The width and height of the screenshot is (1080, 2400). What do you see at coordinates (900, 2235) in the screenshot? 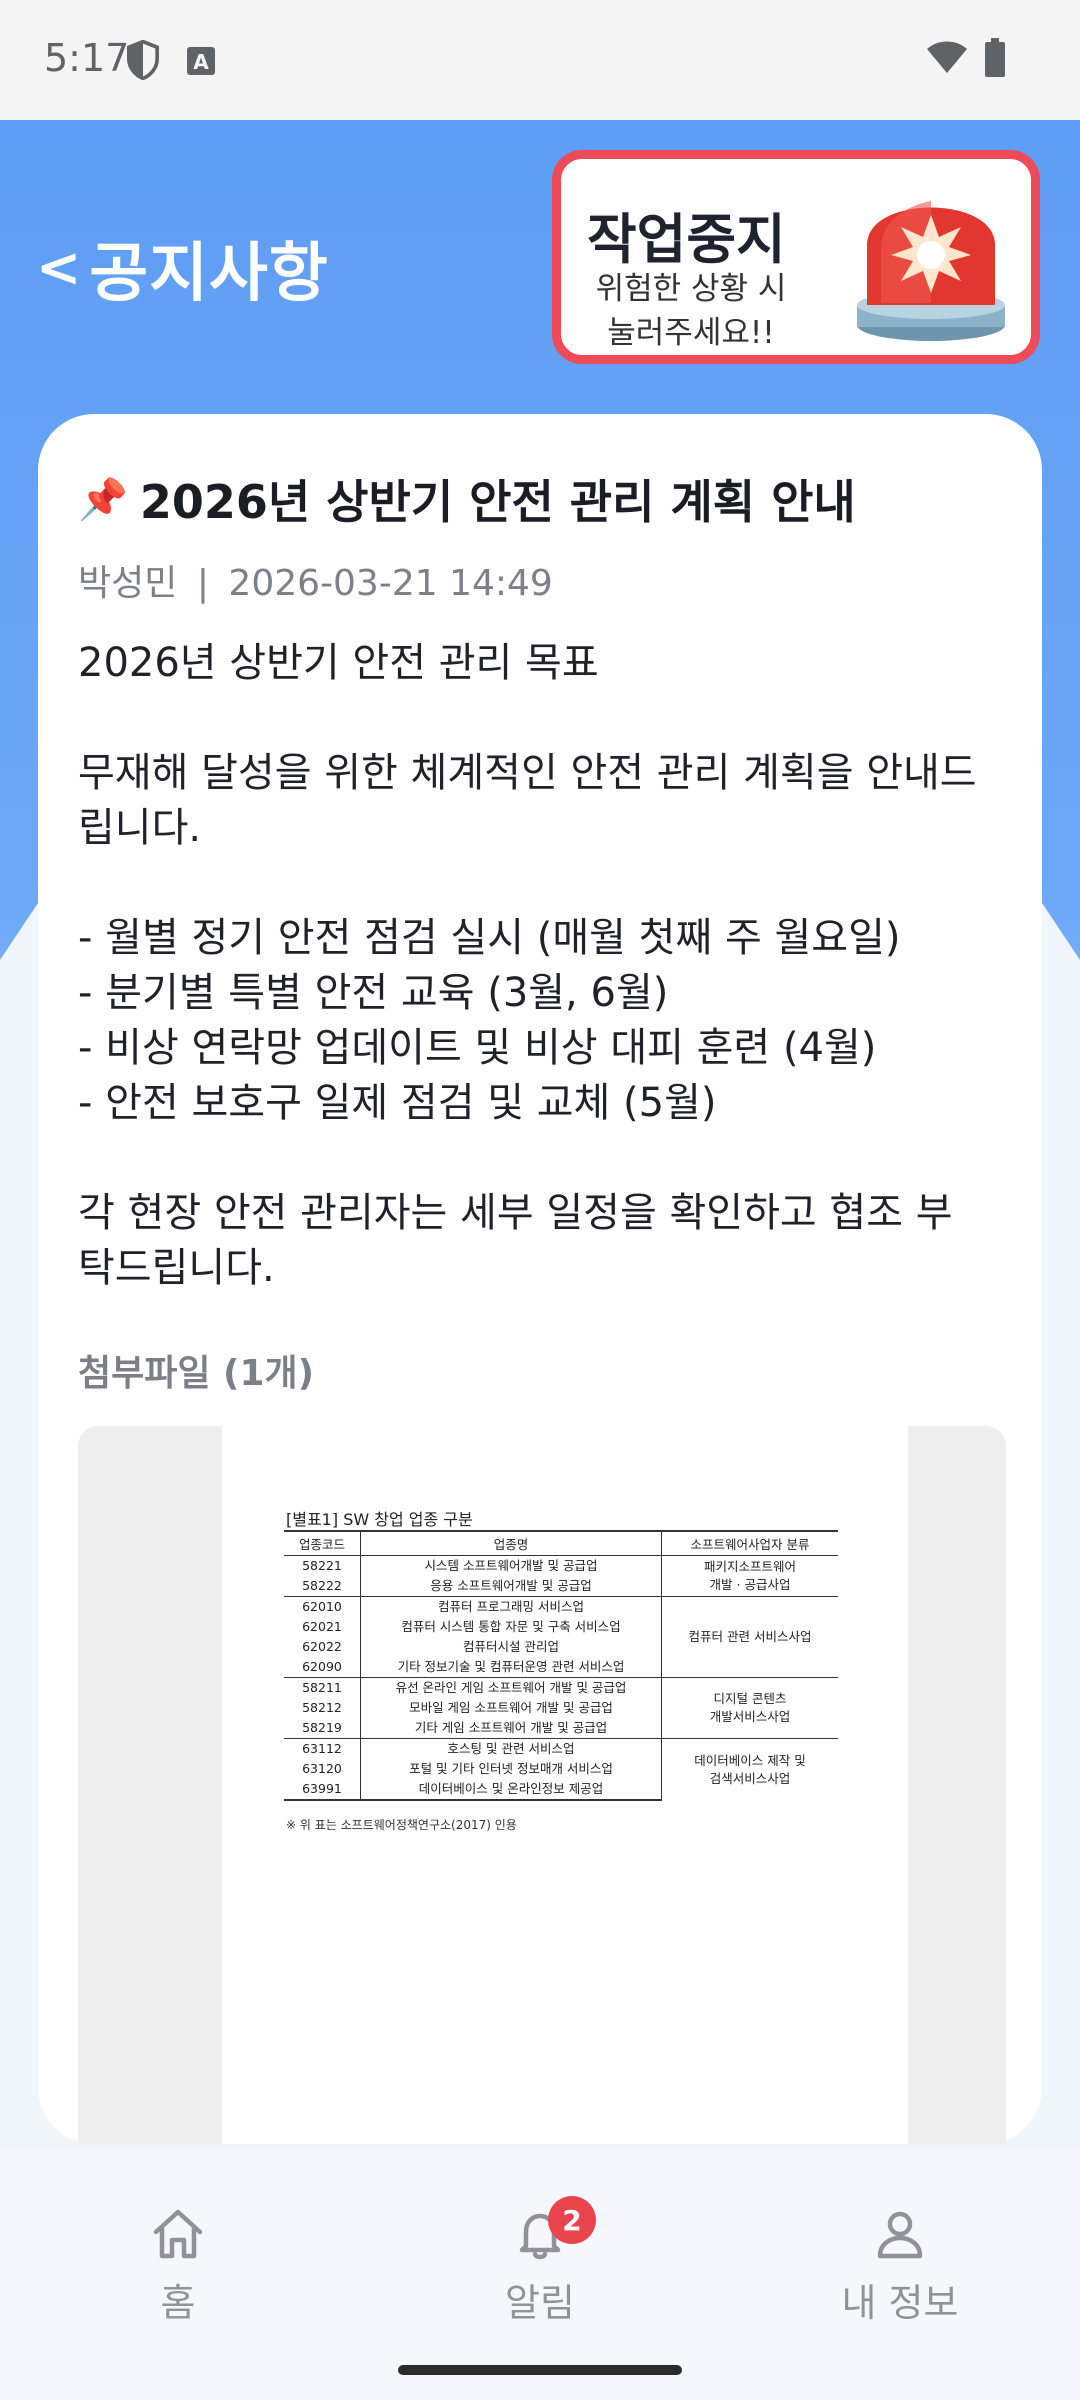
I see `person-icon` at bounding box center [900, 2235].